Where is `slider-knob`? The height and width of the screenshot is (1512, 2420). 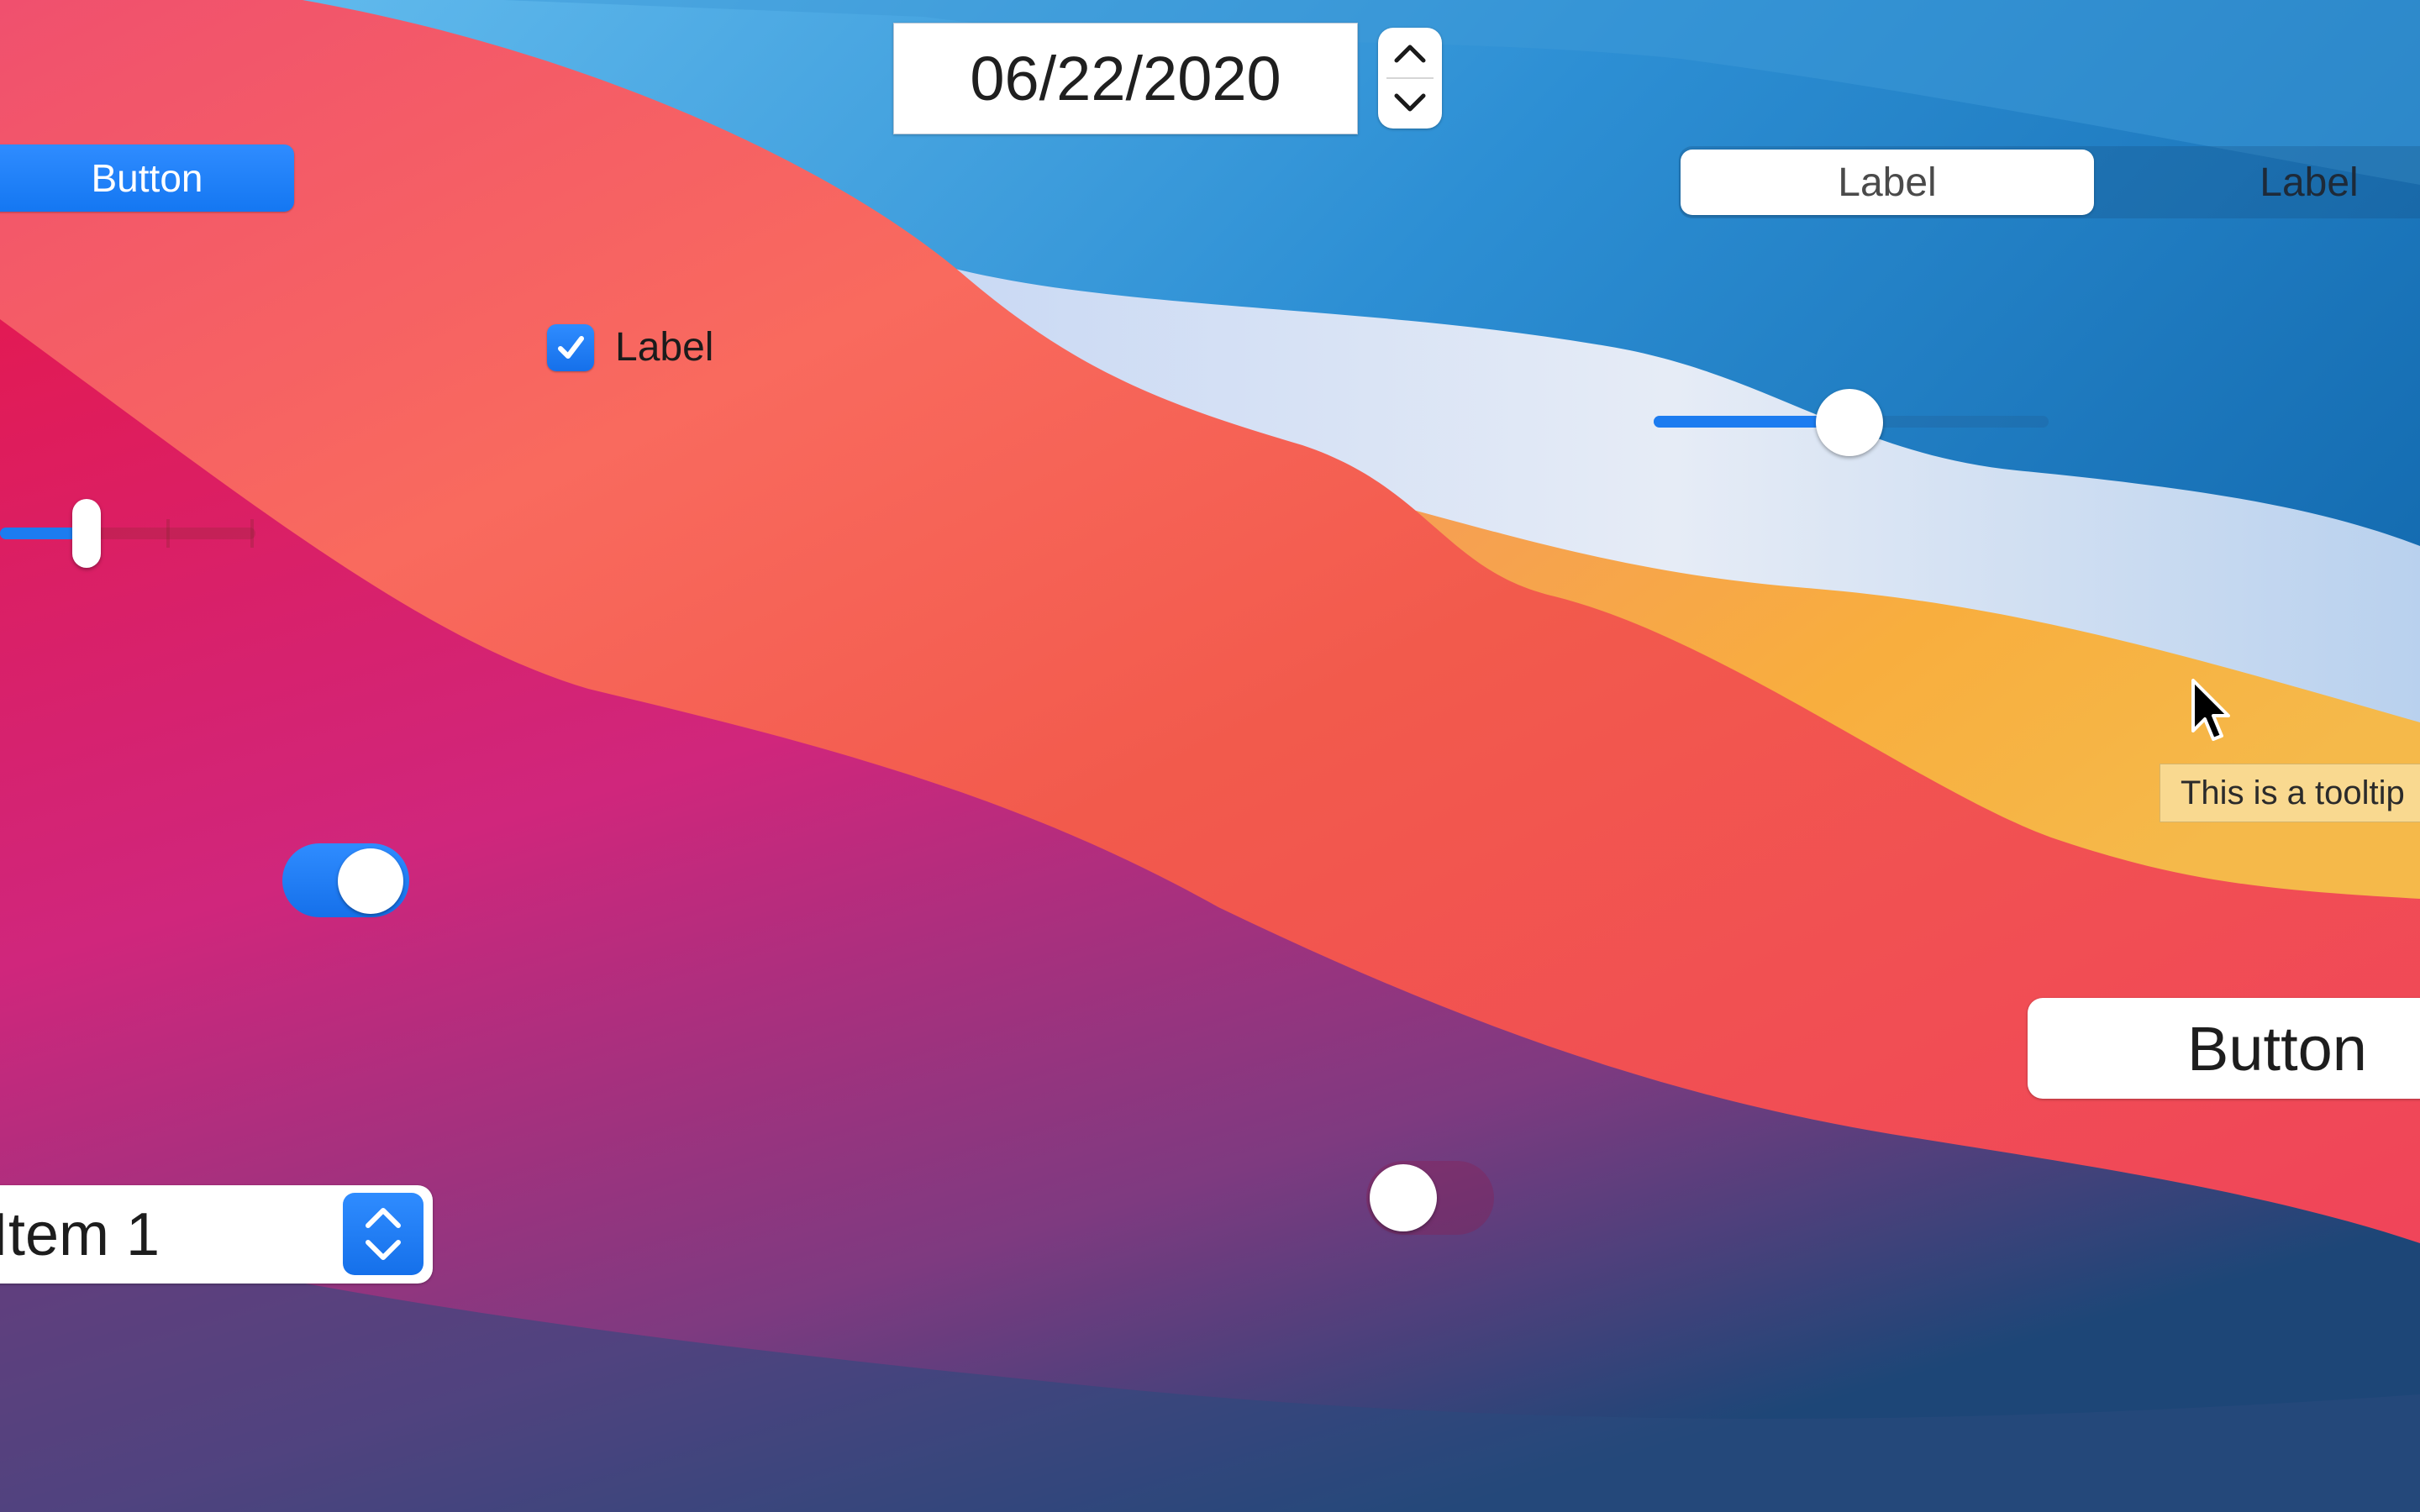 slider-knob is located at coordinates (1850, 422).